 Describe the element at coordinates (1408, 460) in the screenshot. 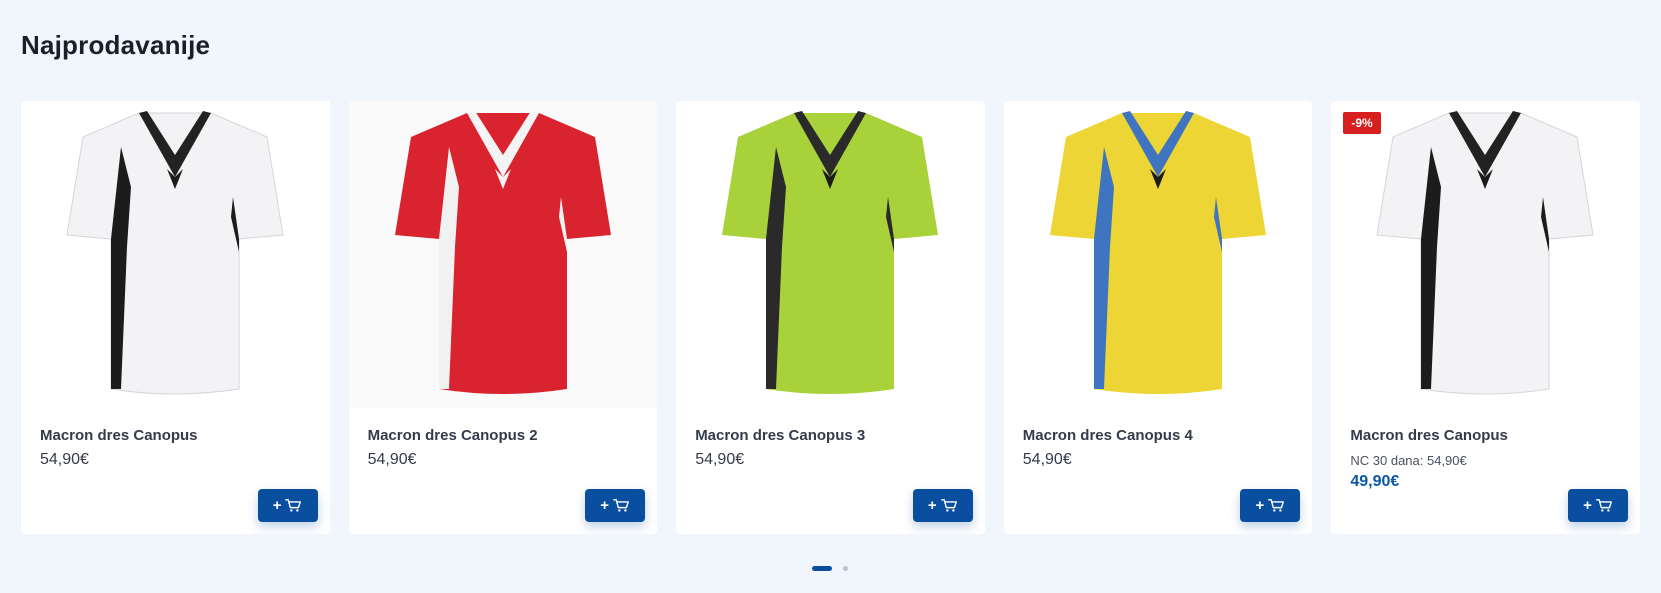

I see `reference-price: NC 30 dana: 54,90€` at that location.